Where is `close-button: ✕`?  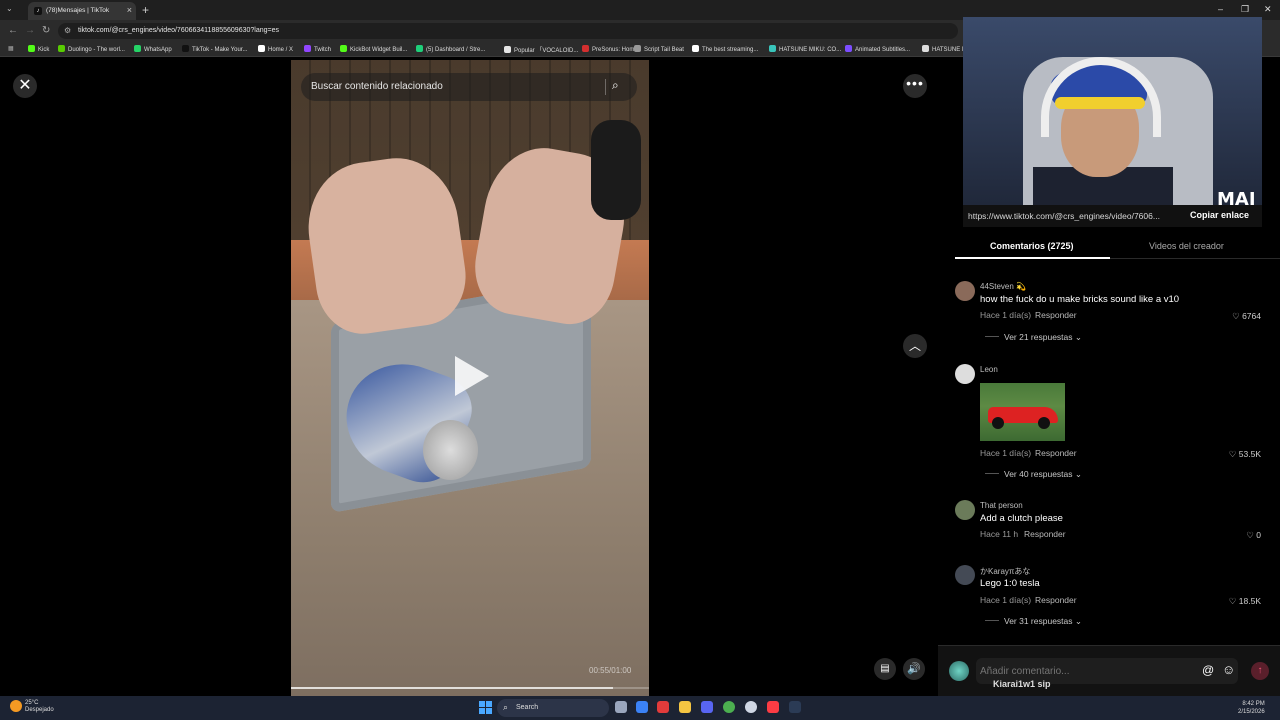 close-button: ✕ is located at coordinates (25, 86).